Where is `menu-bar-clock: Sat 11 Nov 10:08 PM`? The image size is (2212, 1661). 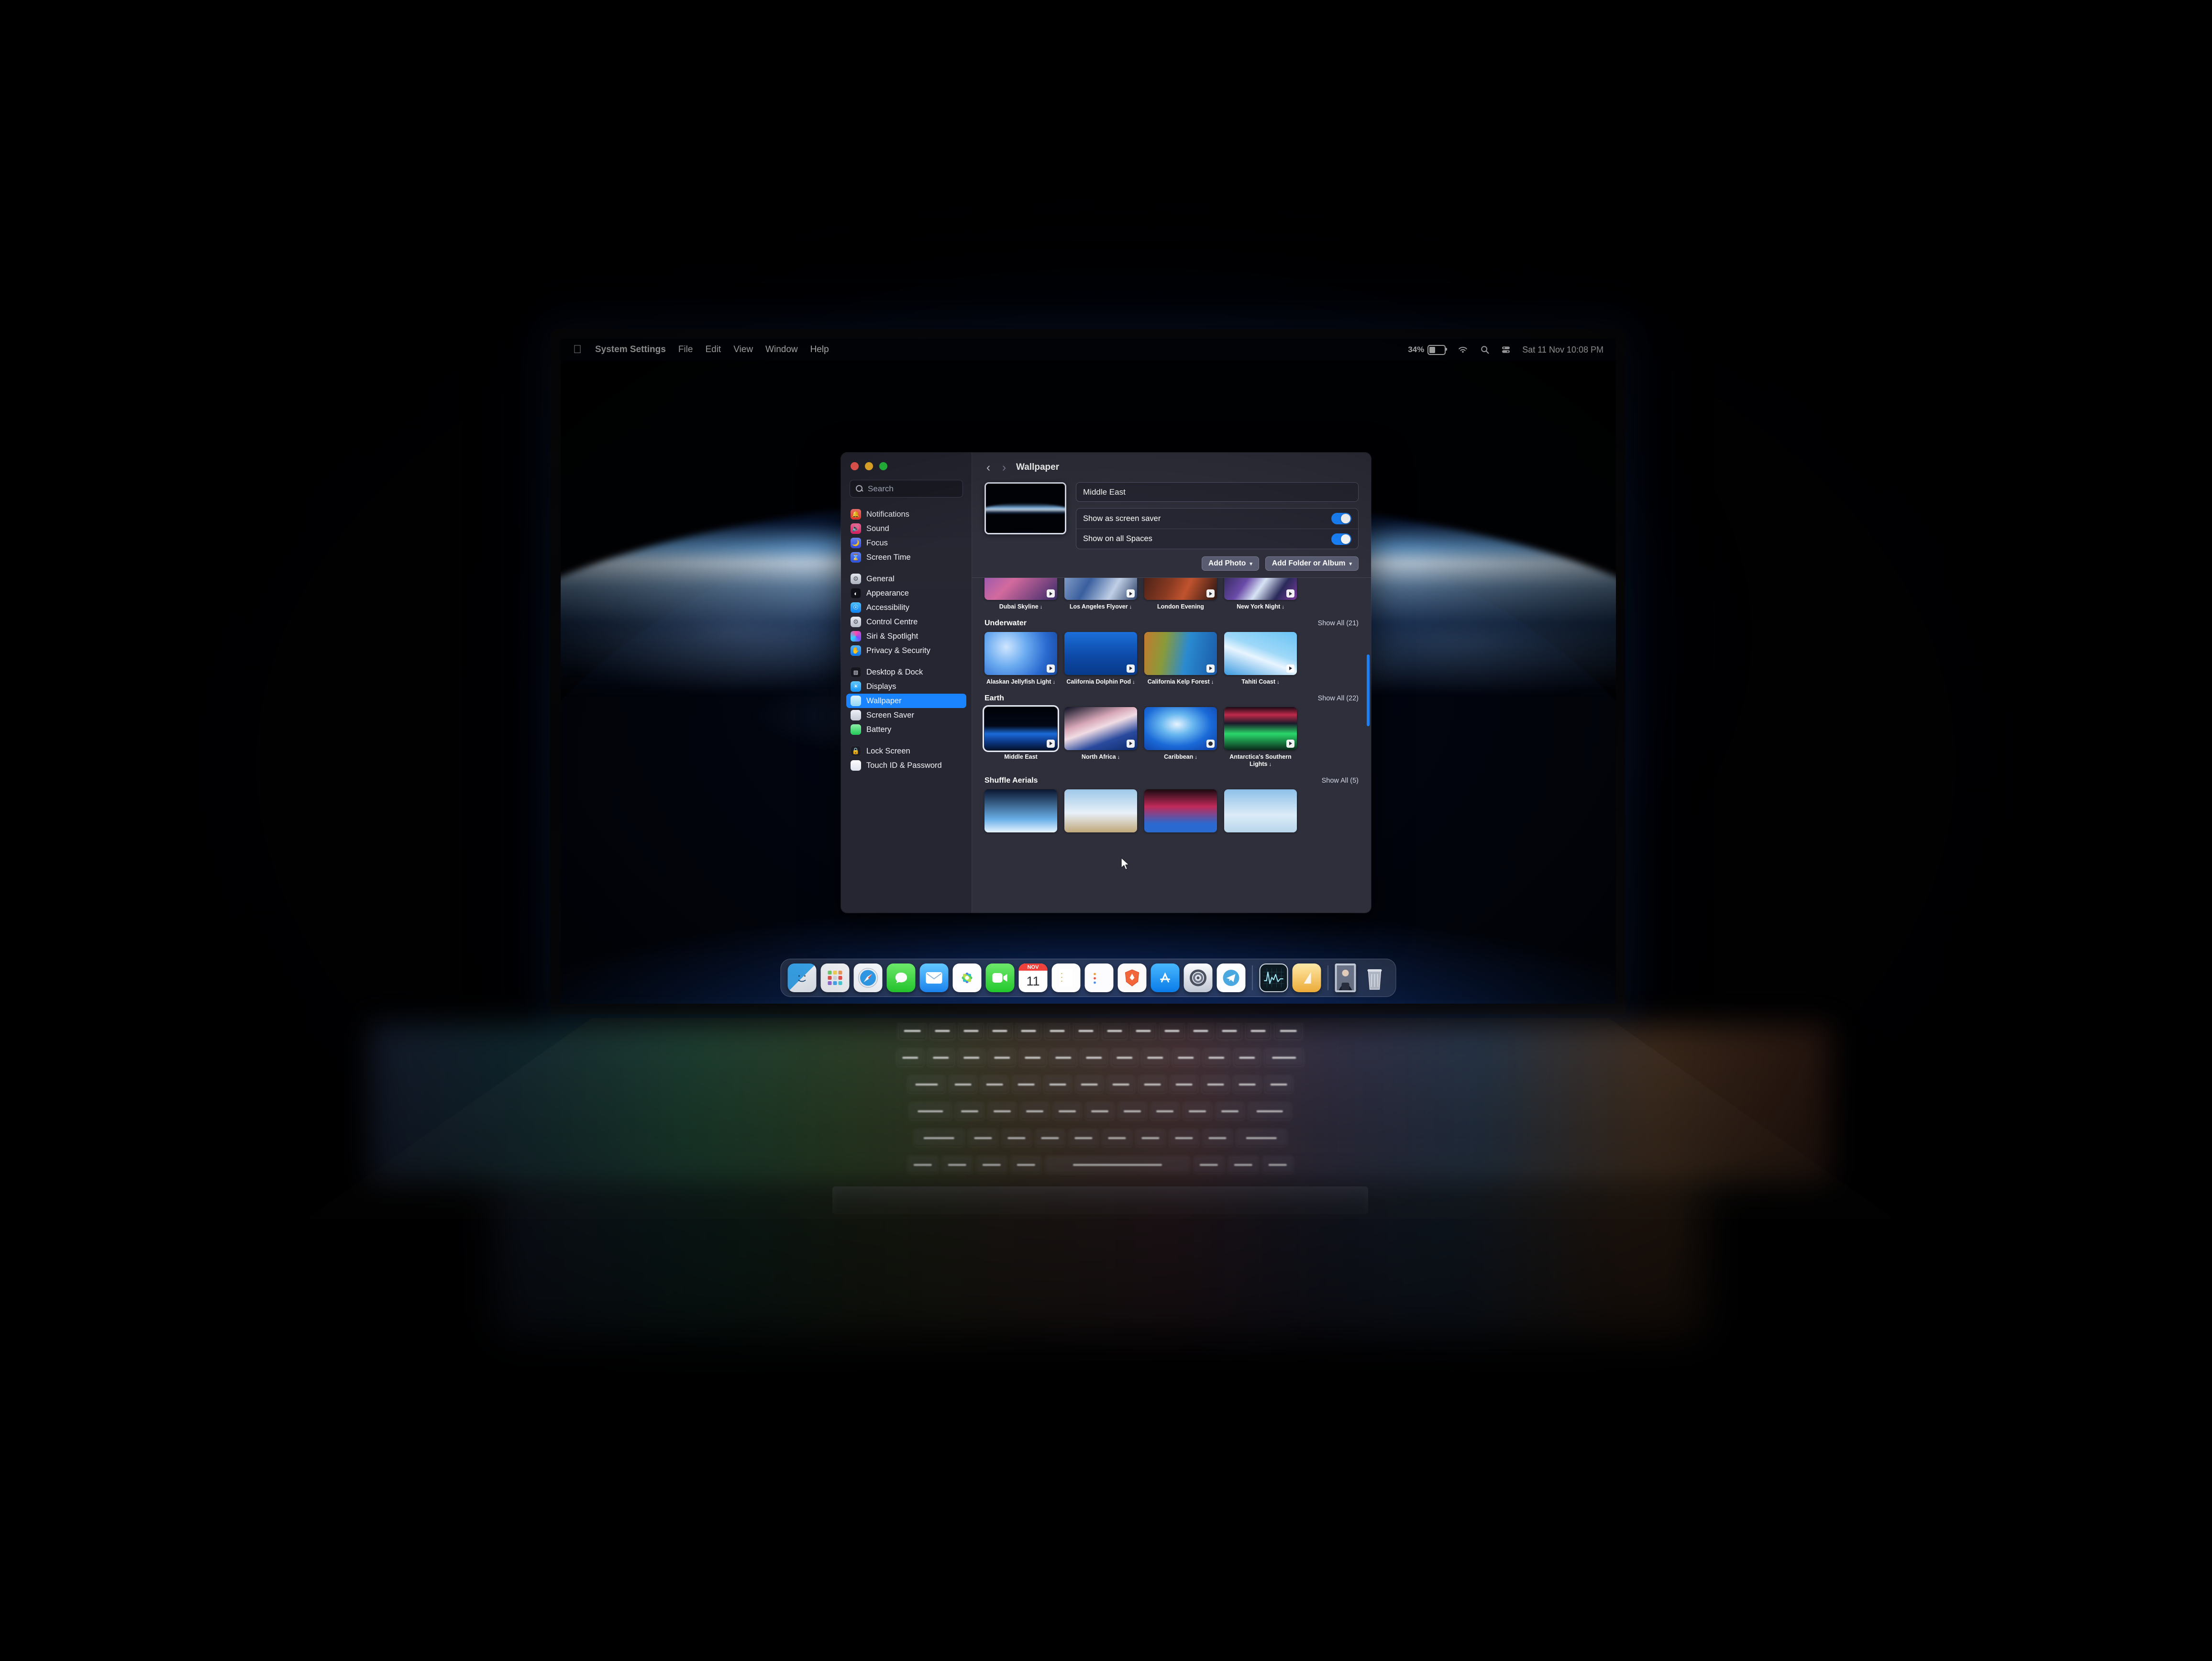
menu-bar-clock: Sat 11 Nov 10:08 PM is located at coordinates (1563, 350).